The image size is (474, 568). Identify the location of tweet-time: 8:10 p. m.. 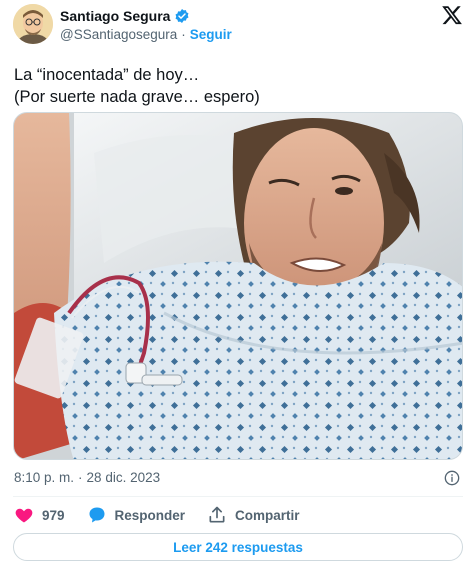
(44, 477).